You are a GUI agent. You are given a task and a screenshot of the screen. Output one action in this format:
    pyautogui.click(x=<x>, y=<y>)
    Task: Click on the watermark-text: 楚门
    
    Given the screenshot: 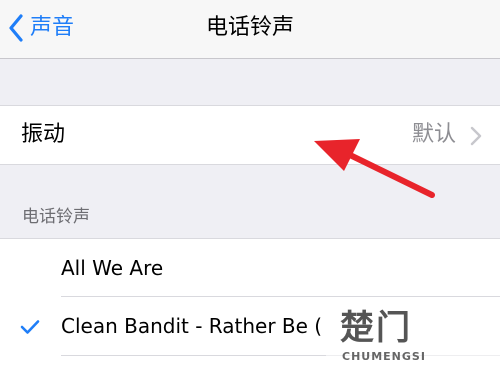 What is the action you would take?
    pyautogui.click(x=376, y=328)
    